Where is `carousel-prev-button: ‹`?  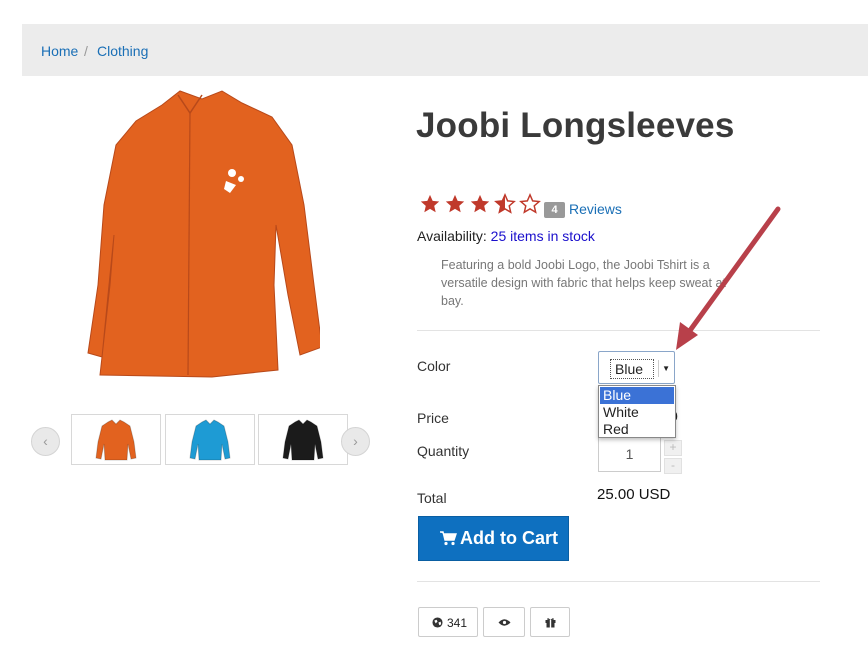 carousel-prev-button: ‹ is located at coordinates (45, 441).